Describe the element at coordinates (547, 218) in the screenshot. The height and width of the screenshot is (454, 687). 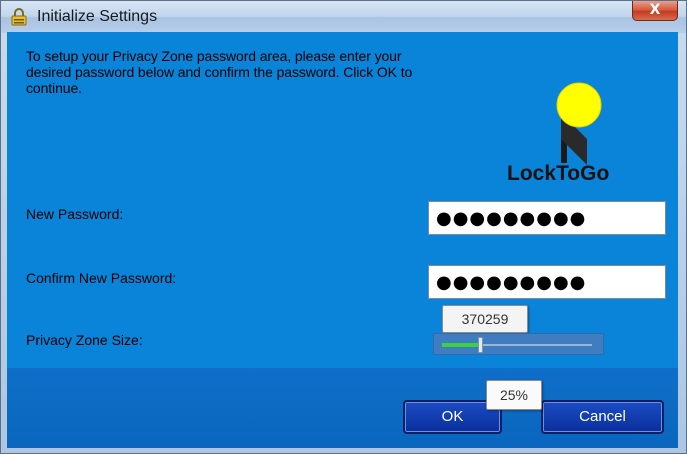
I see `new-password-input: ●●●●●●●●●` at that location.